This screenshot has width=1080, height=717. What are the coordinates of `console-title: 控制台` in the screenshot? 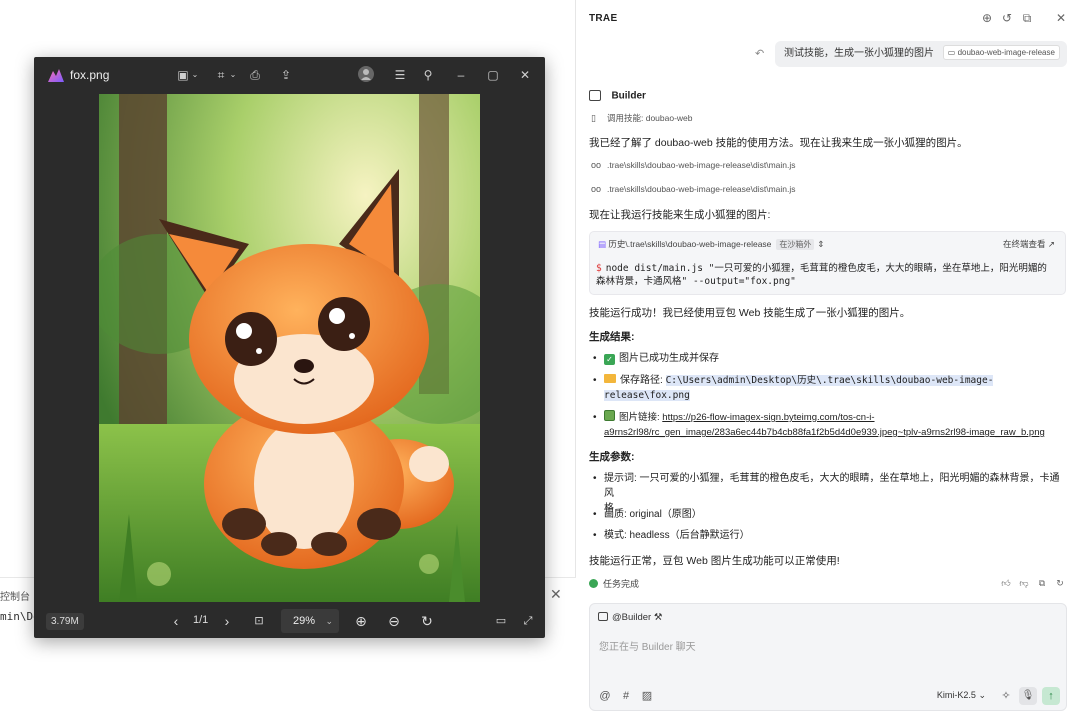 It's located at (15, 597).